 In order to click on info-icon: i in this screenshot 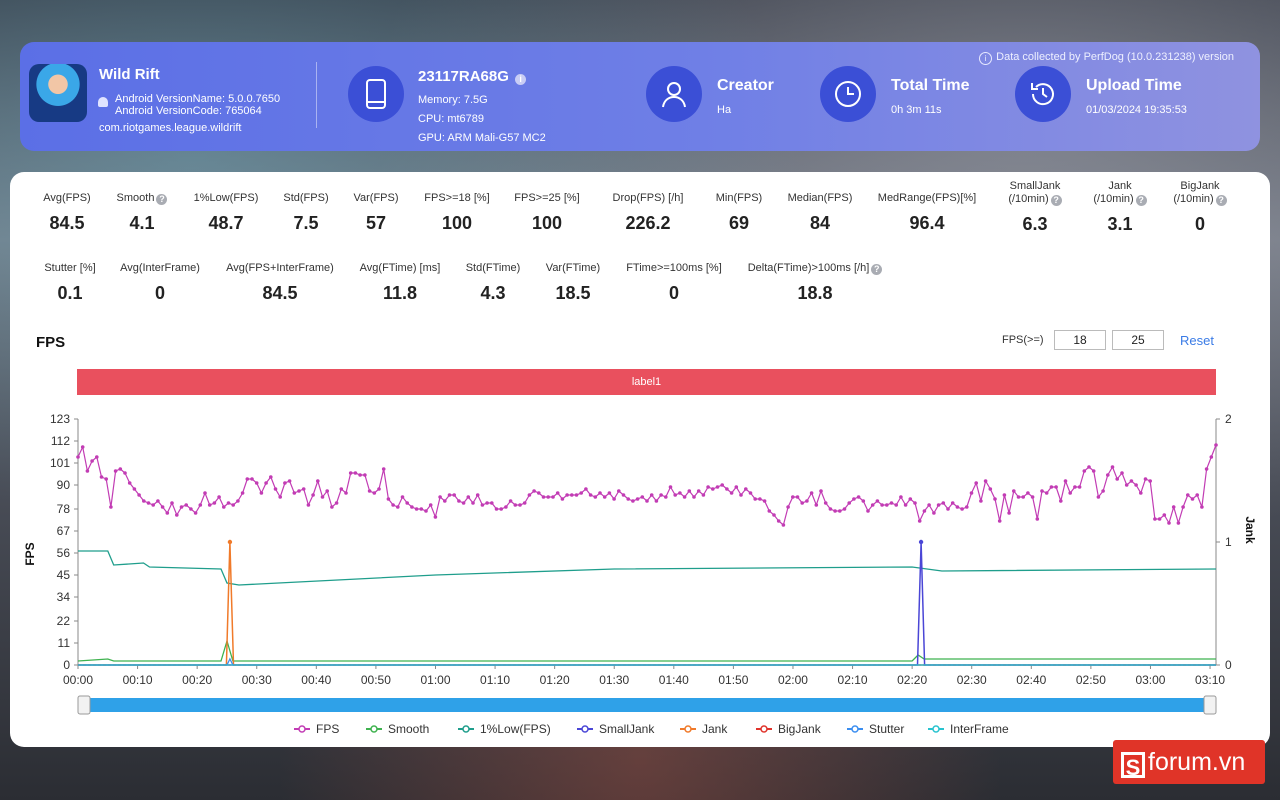, I will do `click(521, 79)`.